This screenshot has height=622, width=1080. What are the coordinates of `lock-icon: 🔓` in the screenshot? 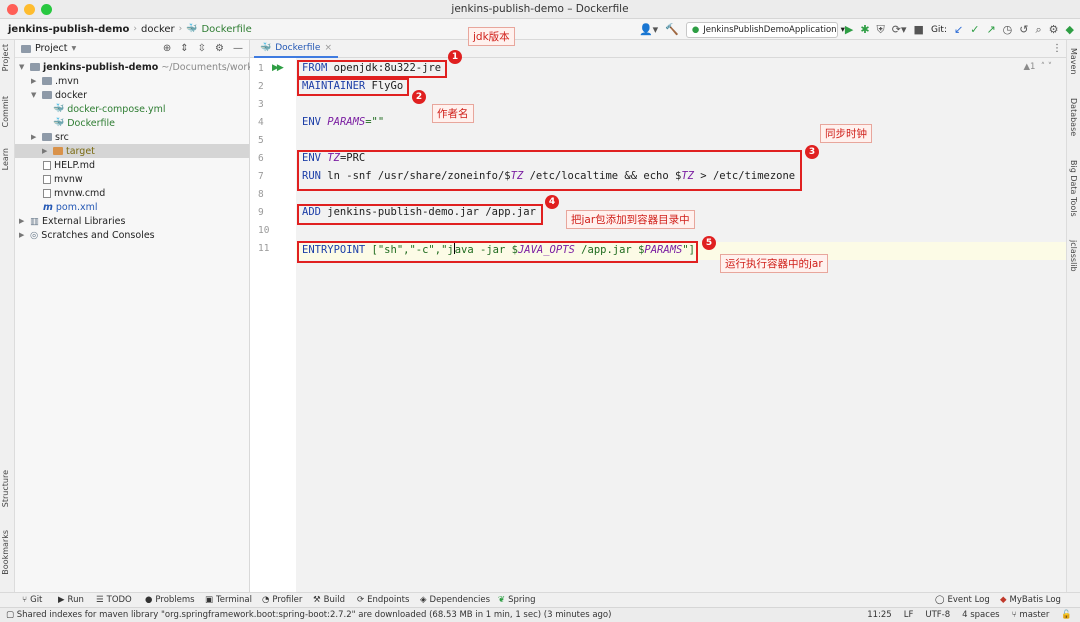 It's located at (1066, 615).